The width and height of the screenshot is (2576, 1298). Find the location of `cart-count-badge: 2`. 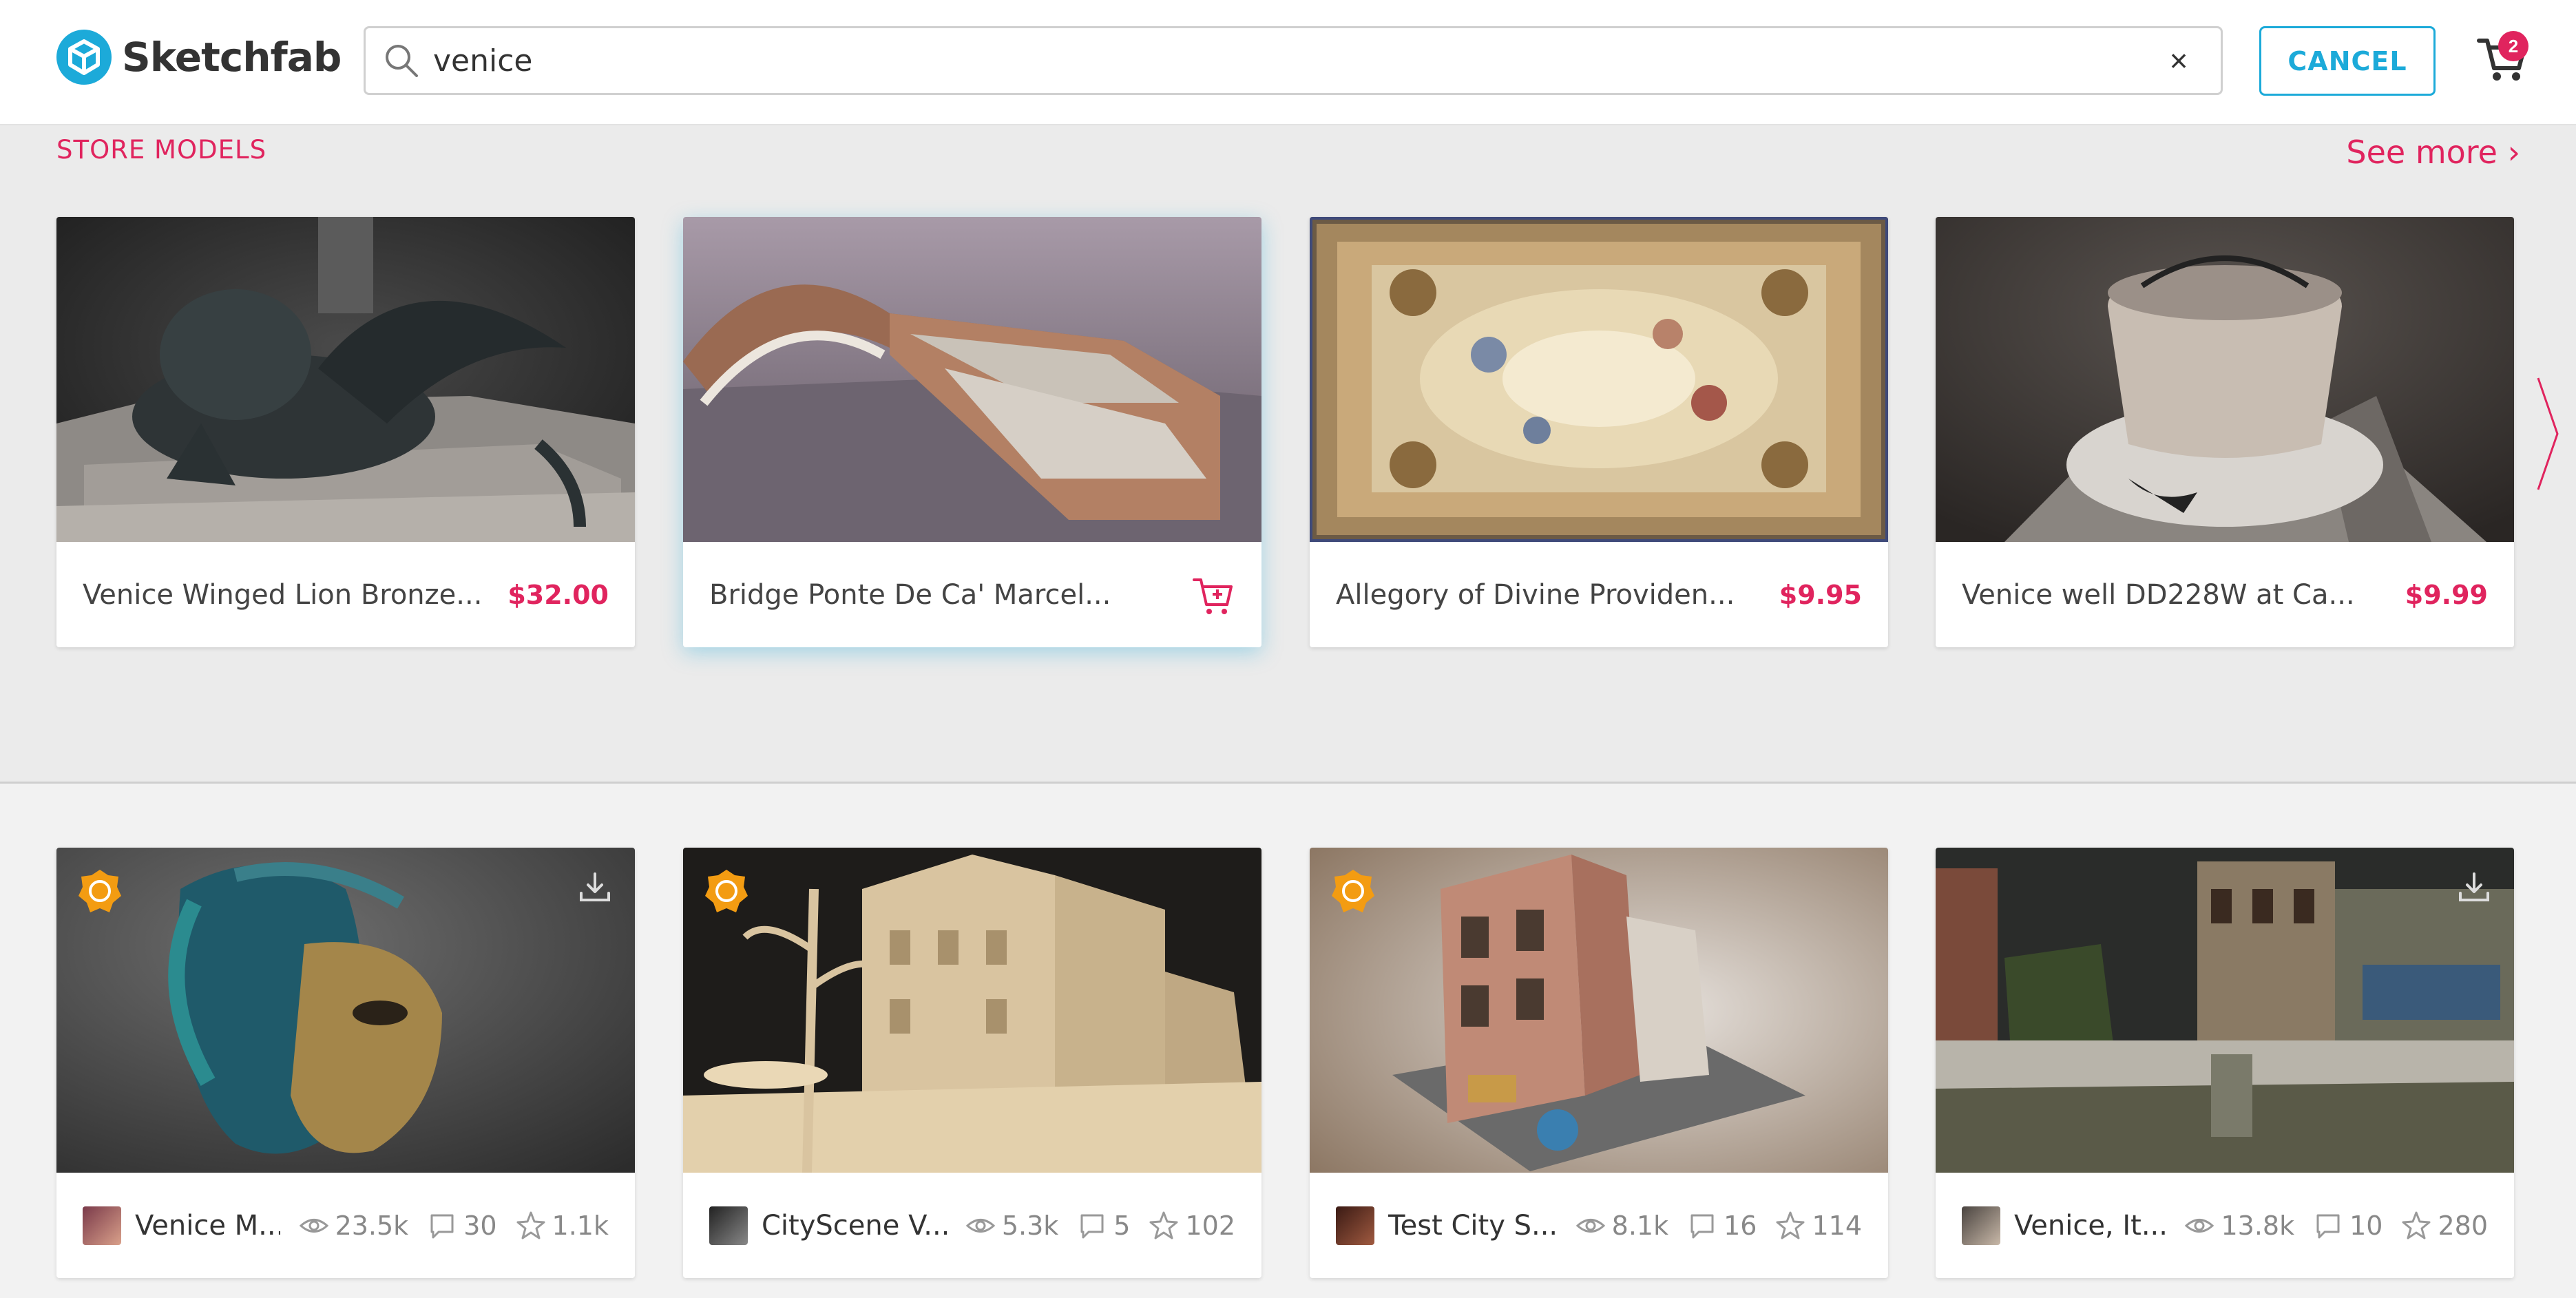

cart-count-badge: 2 is located at coordinates (2513, 46).